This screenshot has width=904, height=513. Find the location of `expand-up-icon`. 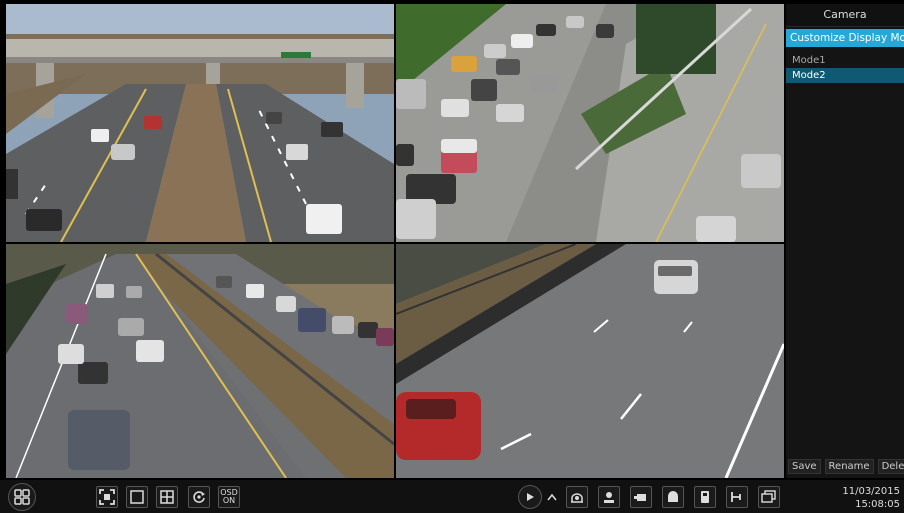

expand-up-icon is located at coordinates (552, 497).